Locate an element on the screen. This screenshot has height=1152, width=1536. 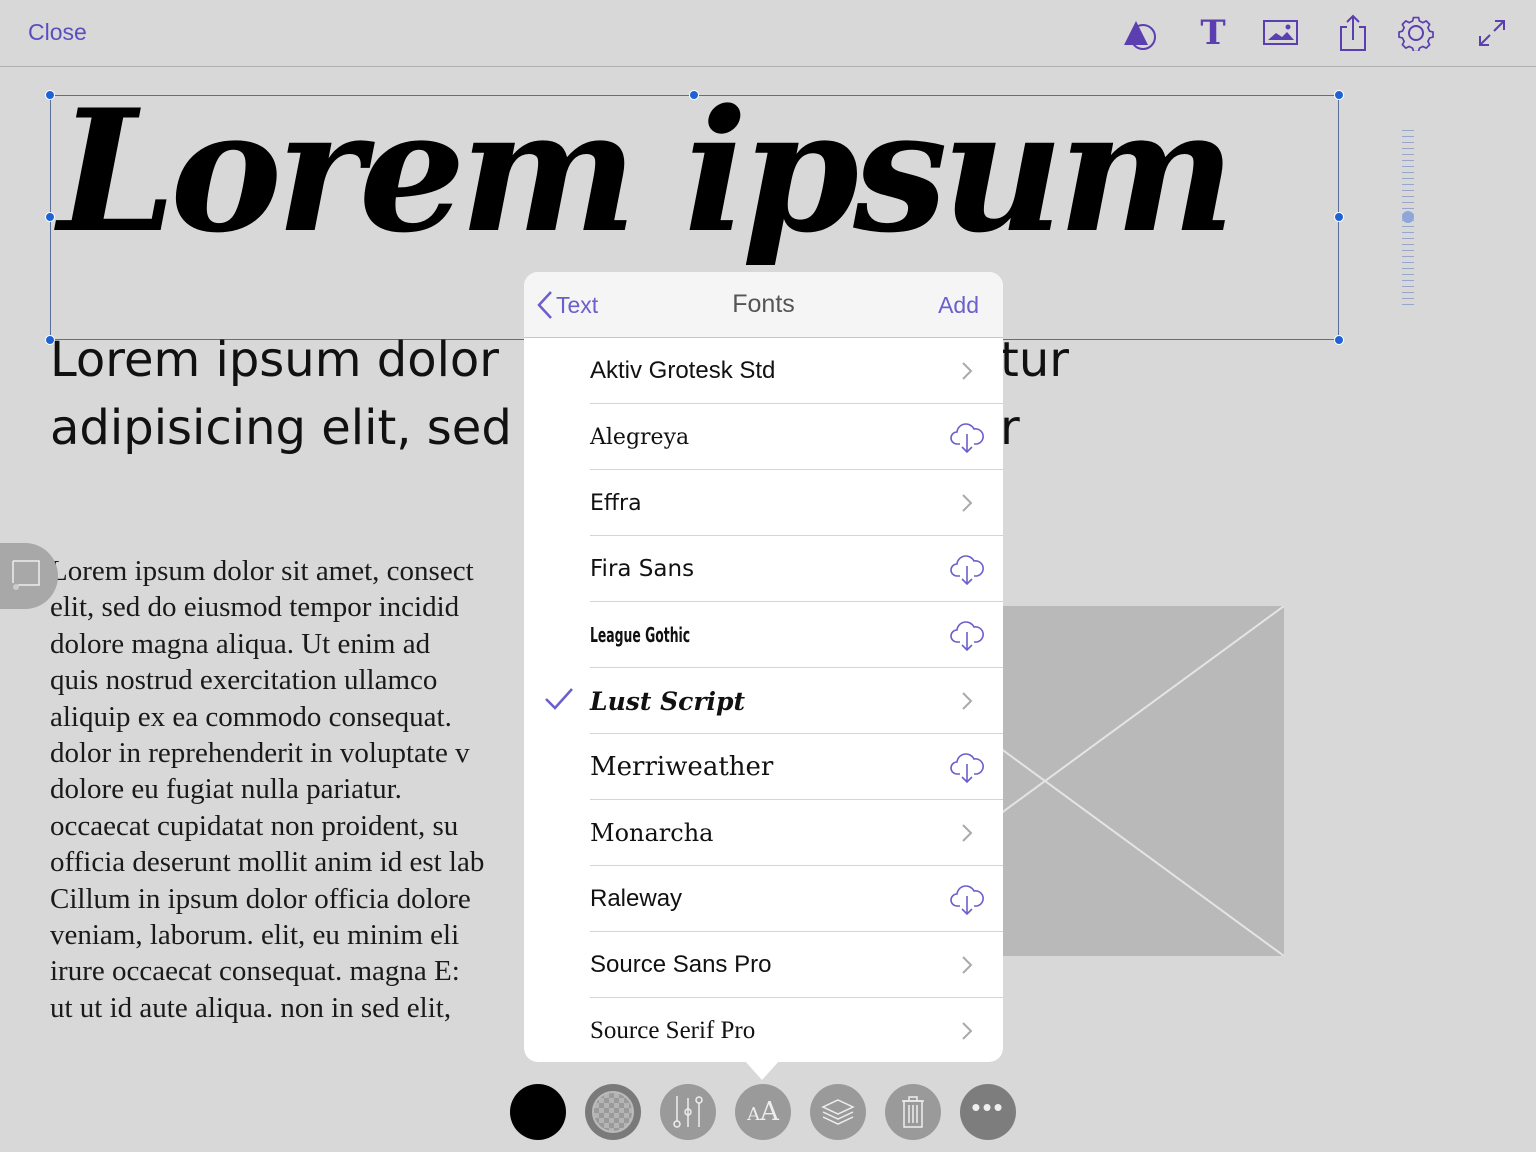
font-name: Source Sans Pro is located at coordinates (681, 964).